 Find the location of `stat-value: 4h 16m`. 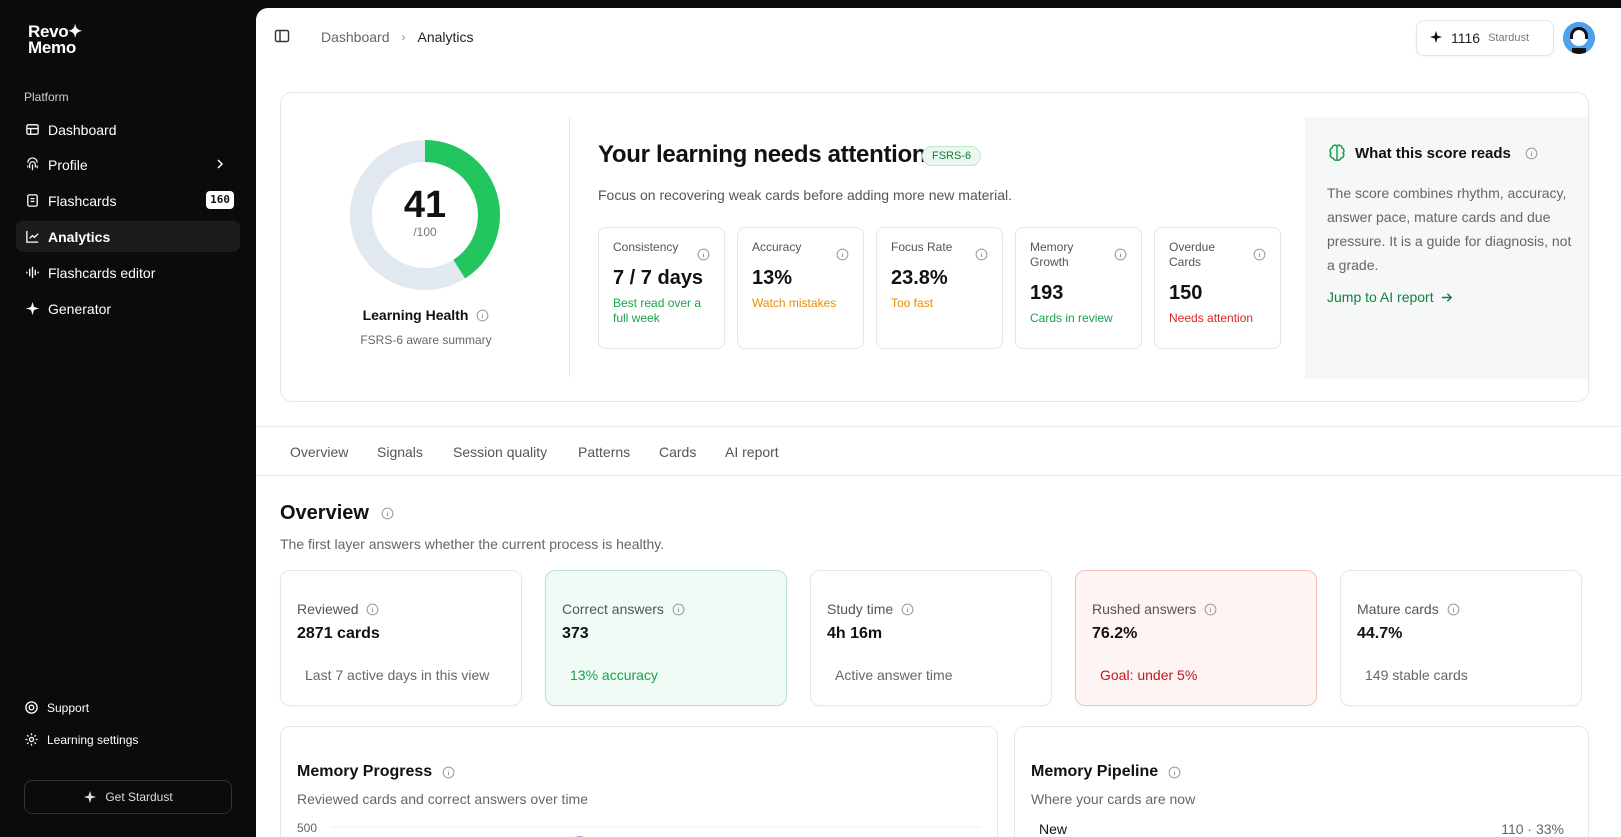

stat-value: 4h 16m is located at coordinates (855, 633).